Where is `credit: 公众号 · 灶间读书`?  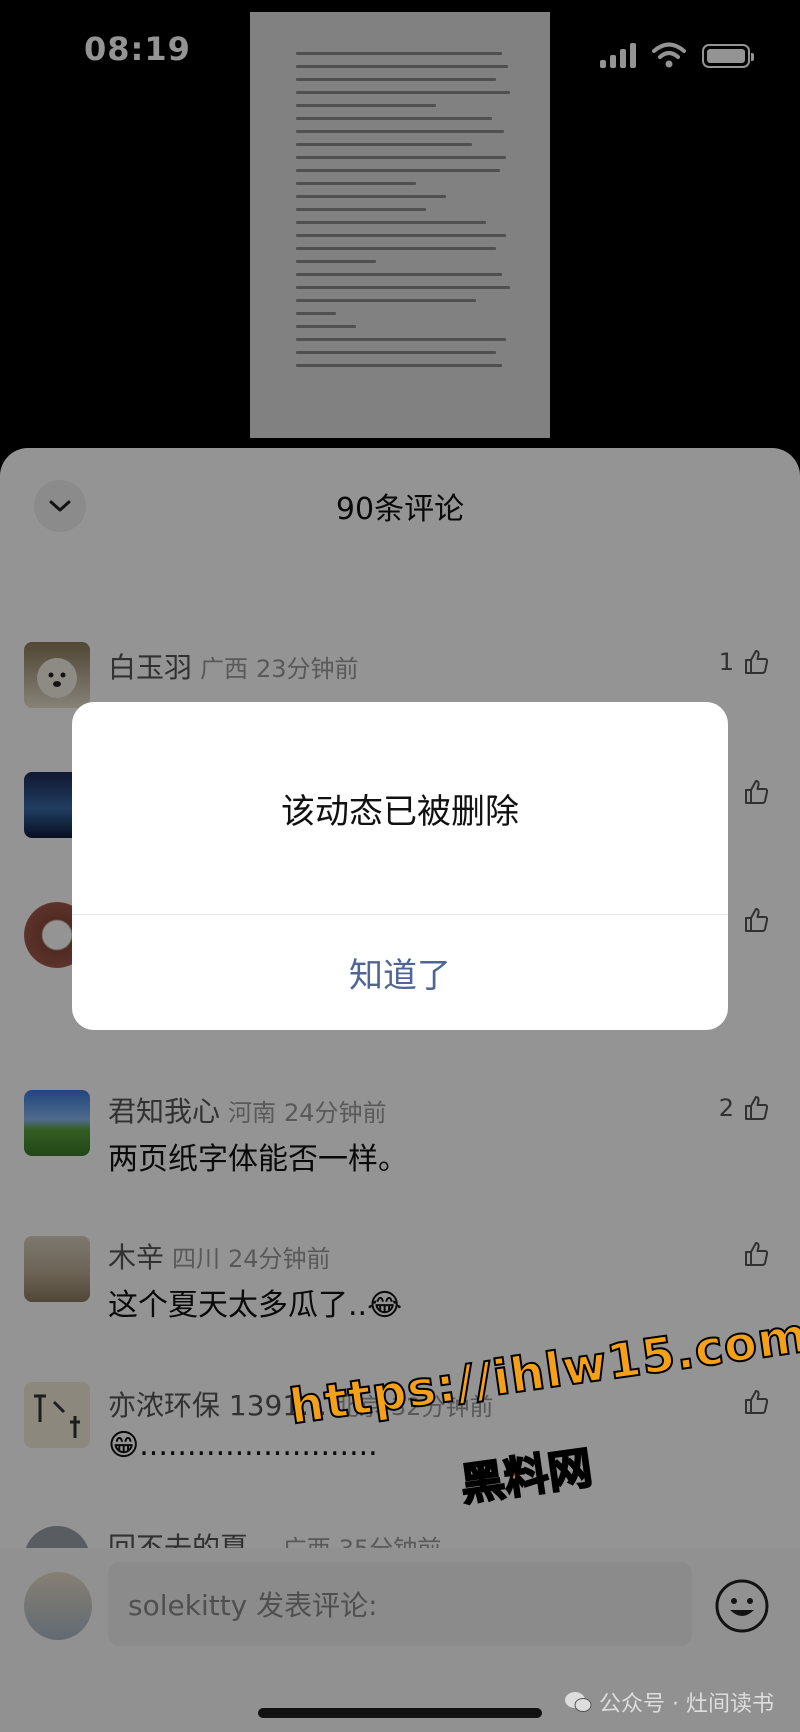
credit: 公众号 · 灶间读书 is located at coordinates (668, 1702).